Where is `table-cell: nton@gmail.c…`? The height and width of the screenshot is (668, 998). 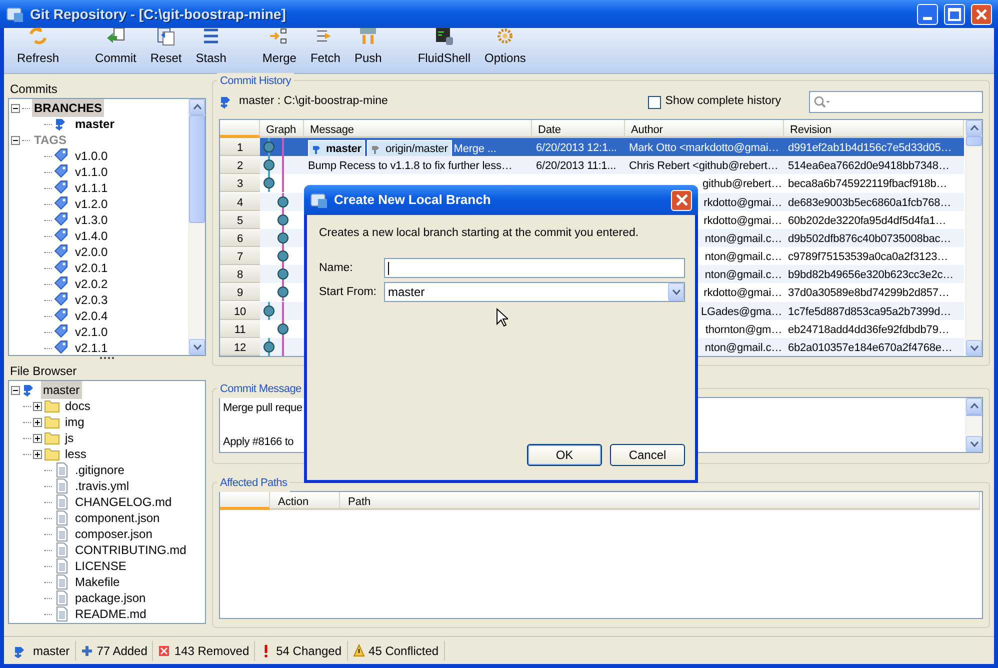
table-cell: nton@gmail.c… is located at coordinates (743, 348).